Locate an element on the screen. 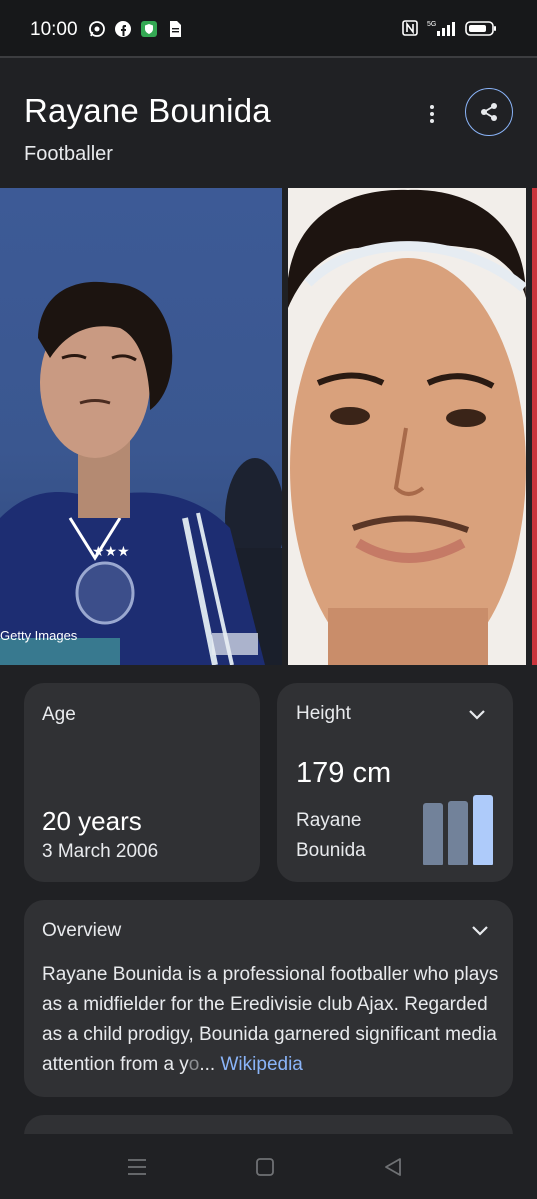  back-icon is located at coordinates (393, 1167).